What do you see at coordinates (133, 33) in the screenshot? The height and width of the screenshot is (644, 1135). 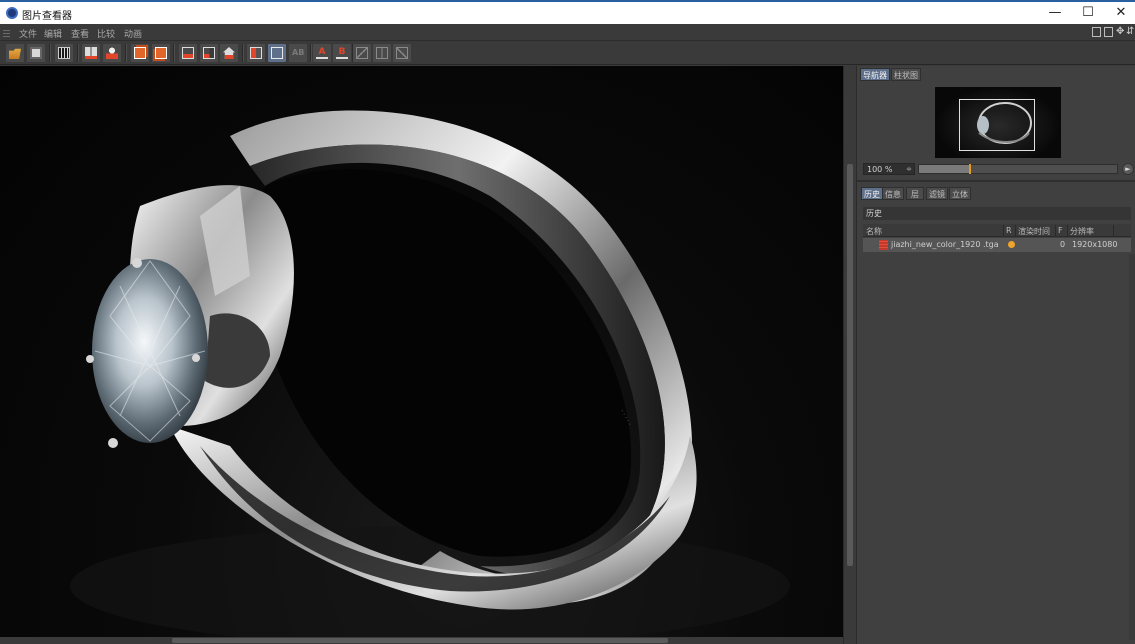 I see `menu-animation: 动画` at bounding box center [133, 33].